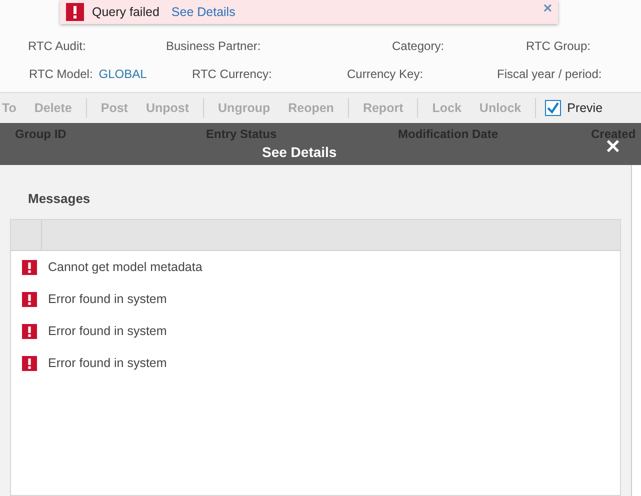  I want to click on toast-message: Query failed, so click(126, 12).